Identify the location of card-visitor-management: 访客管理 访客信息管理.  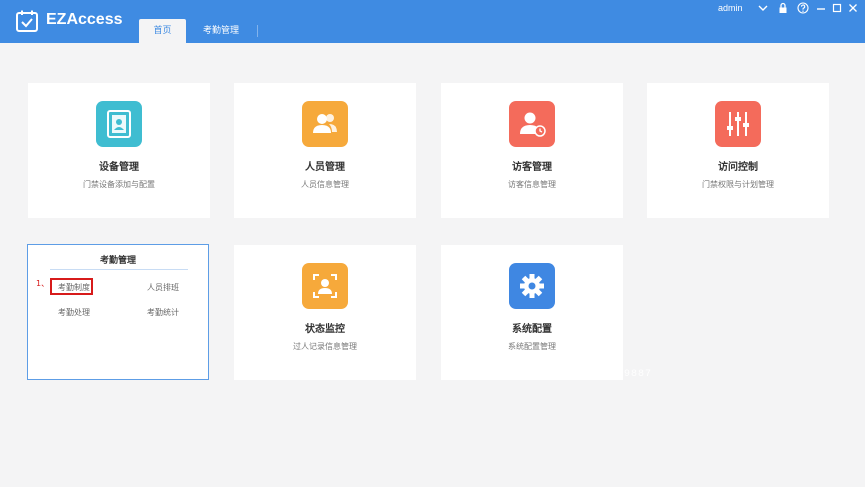
(532, 150).